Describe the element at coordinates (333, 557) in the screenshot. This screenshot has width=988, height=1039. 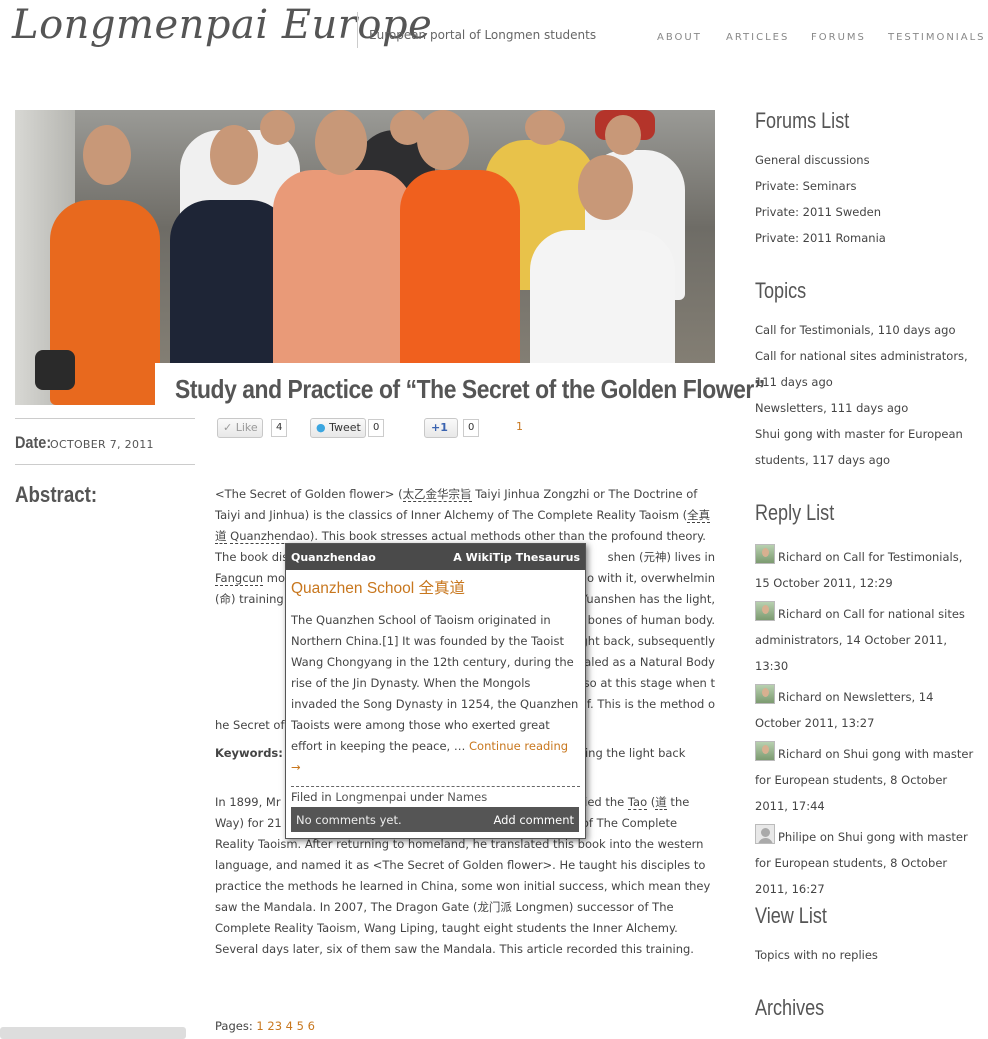
I see `wikitip-term: Quanzhendao` at that location.